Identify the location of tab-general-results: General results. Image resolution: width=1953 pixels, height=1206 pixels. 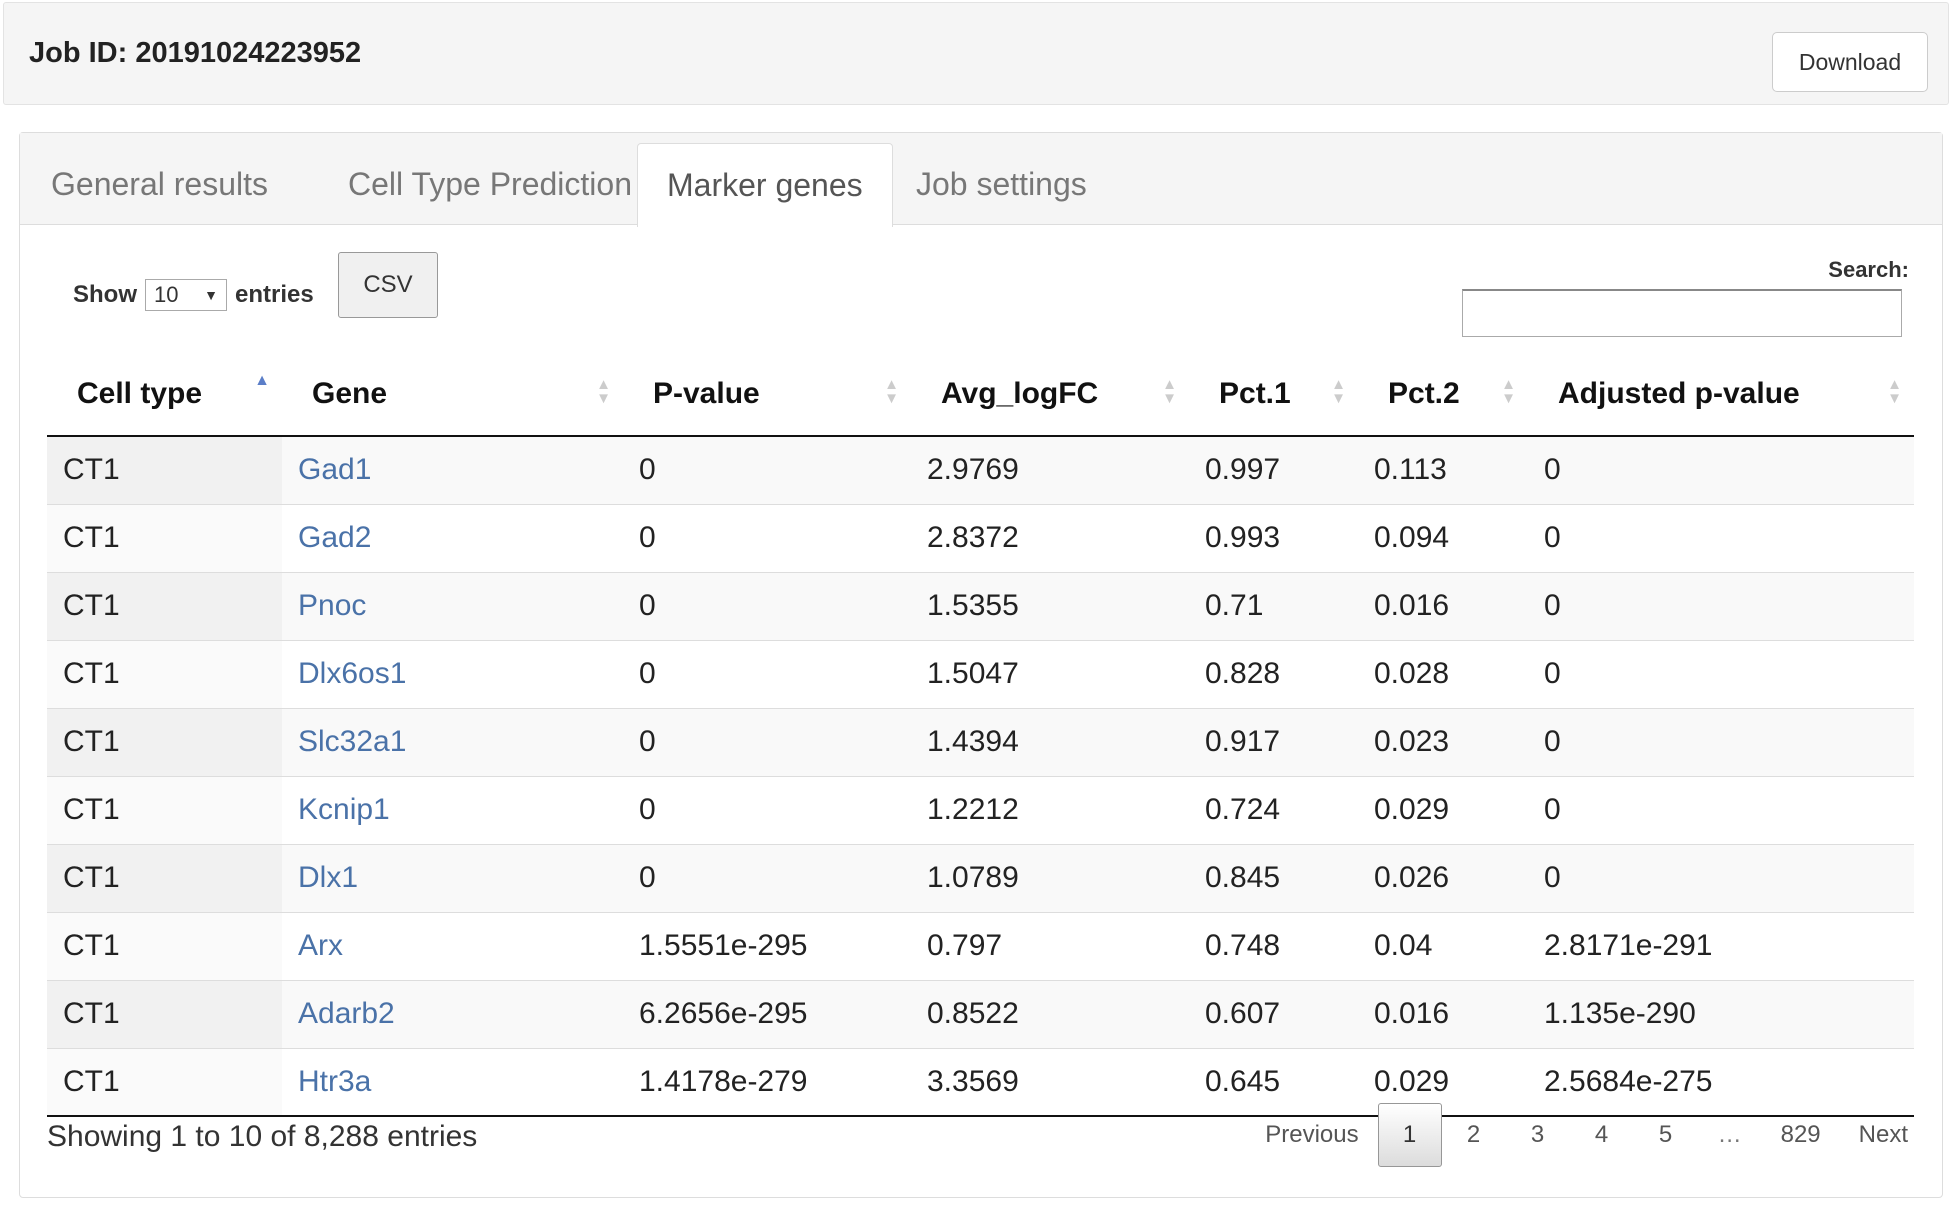
(159, 184).